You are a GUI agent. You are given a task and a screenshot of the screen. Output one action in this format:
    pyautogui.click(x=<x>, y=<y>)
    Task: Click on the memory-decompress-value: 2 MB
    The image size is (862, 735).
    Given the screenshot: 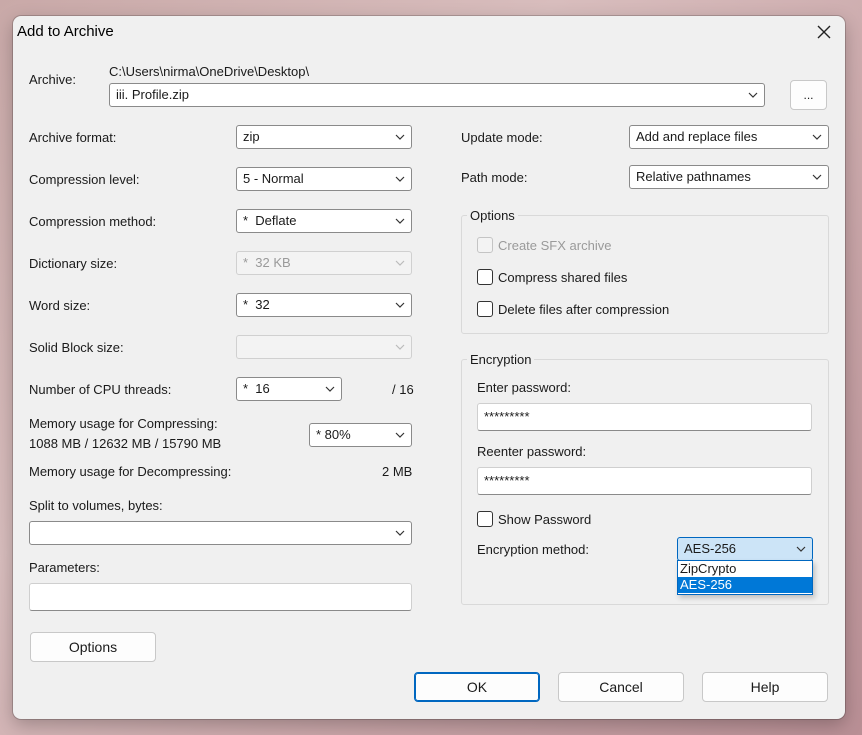 What is the action you would take?
    pyautogui.click(x=397, y=471)
    